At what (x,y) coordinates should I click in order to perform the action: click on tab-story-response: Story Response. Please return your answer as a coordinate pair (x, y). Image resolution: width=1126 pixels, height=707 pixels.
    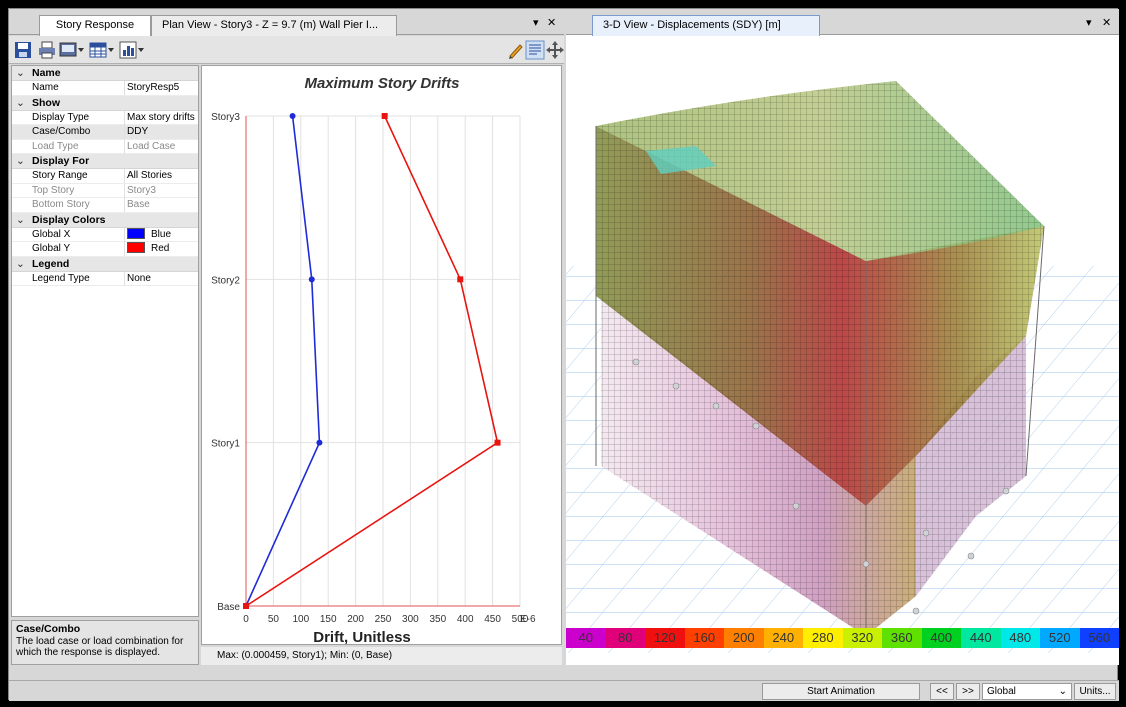
    Looking at the image, I should click on (95, 25).